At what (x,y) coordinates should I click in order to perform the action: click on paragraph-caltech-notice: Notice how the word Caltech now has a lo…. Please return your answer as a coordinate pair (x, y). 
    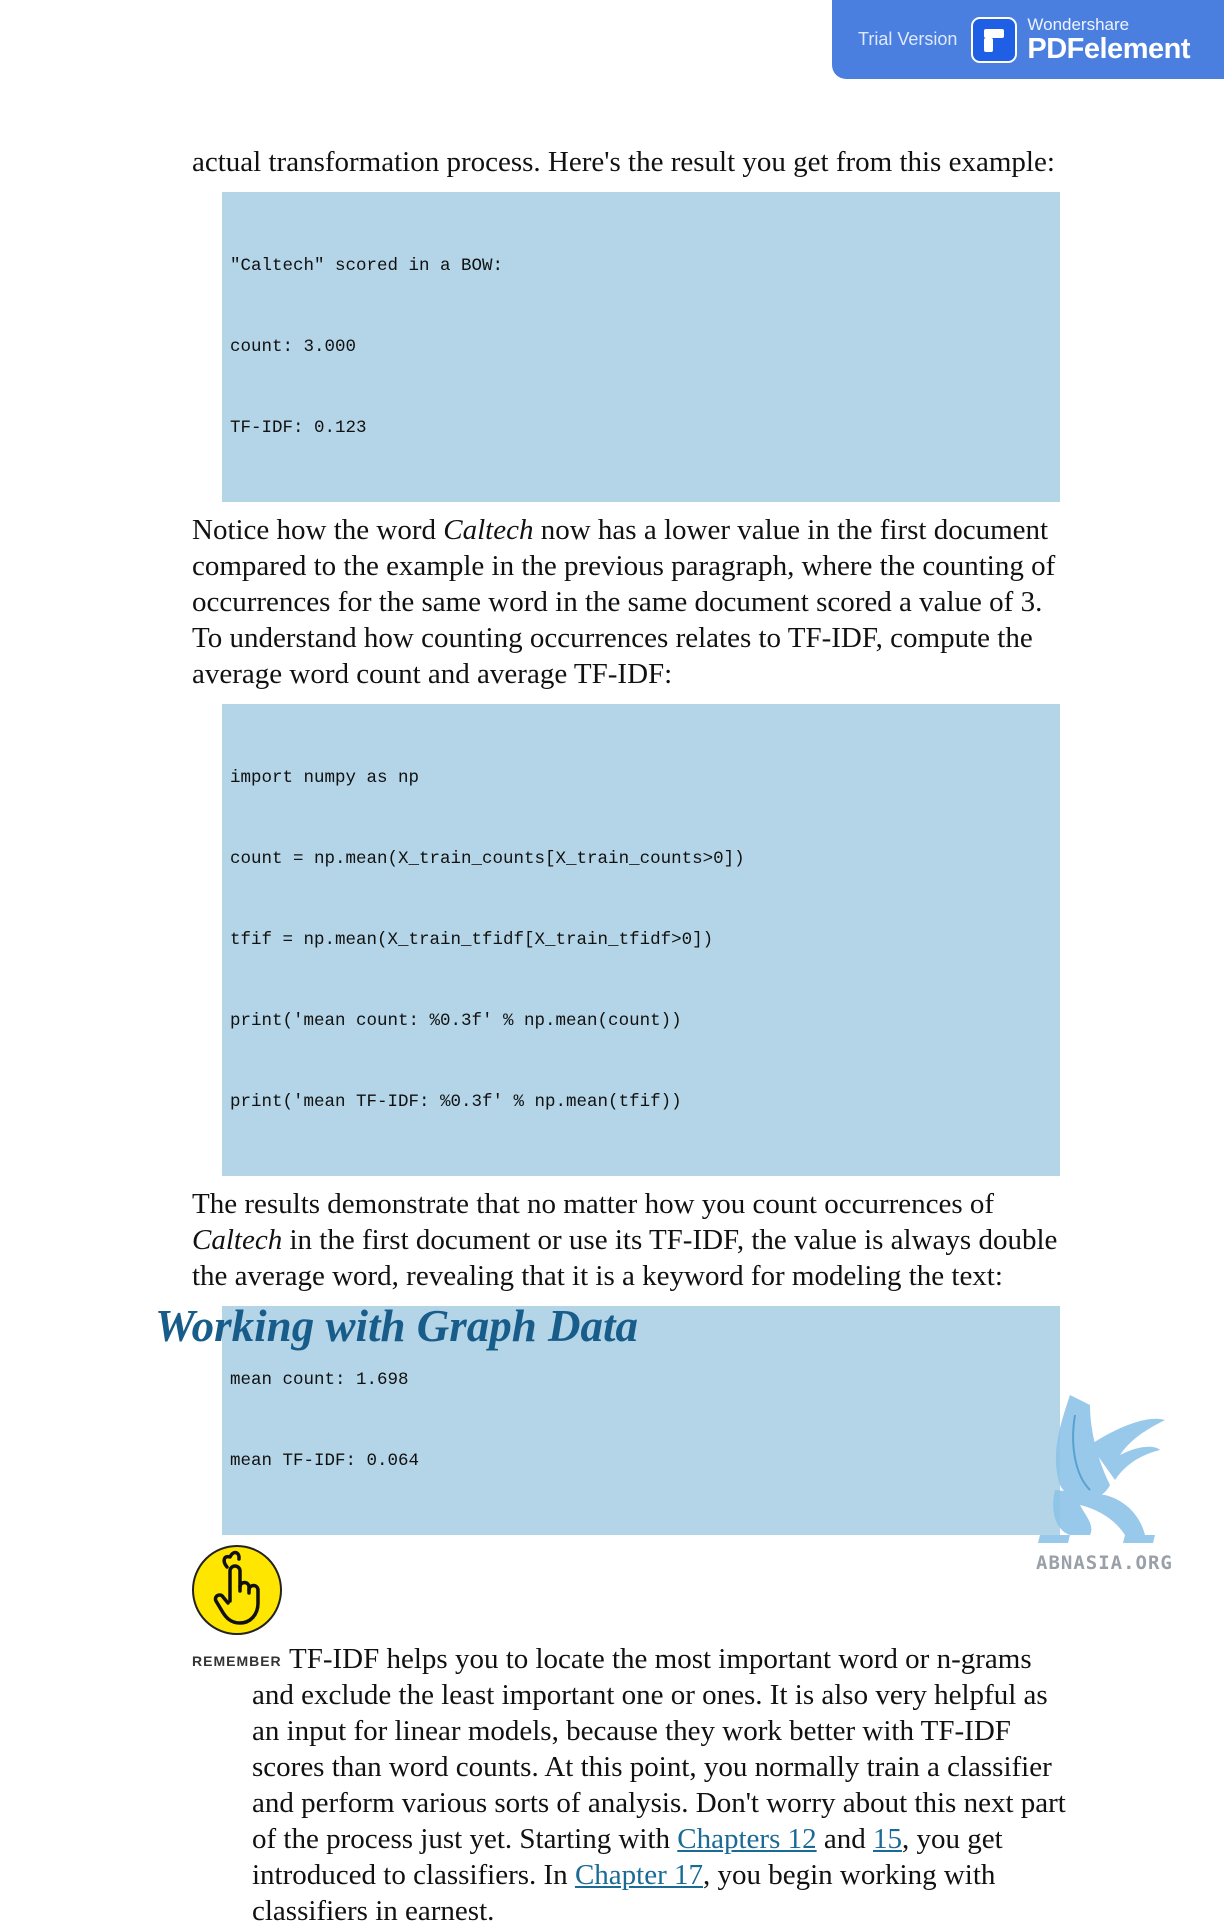
    Looking at the image, I should click on (632, 602).